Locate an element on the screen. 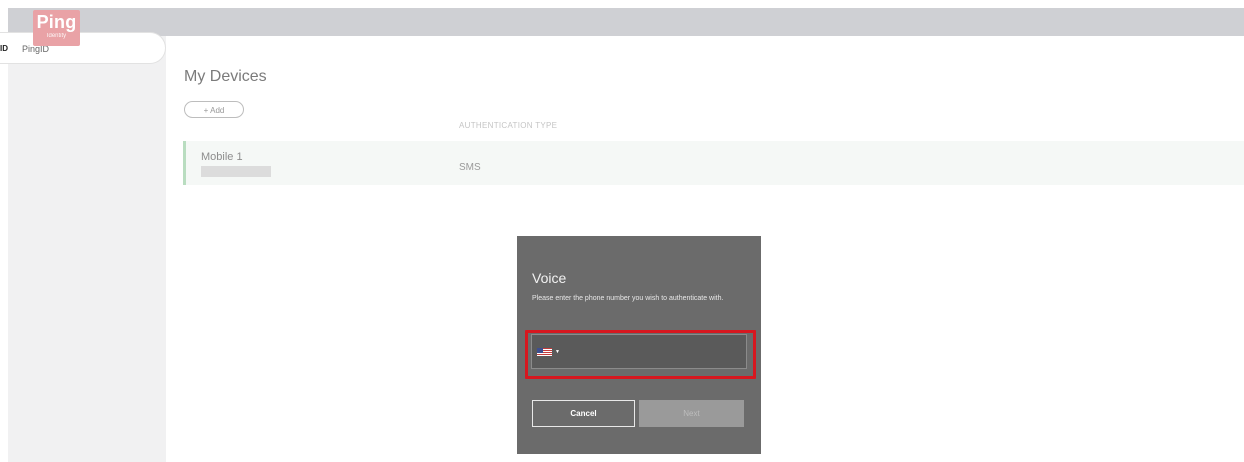 The height and width of the screenshot is (462, 1244). logo-text: Ping is located at coordinates (56, 22).